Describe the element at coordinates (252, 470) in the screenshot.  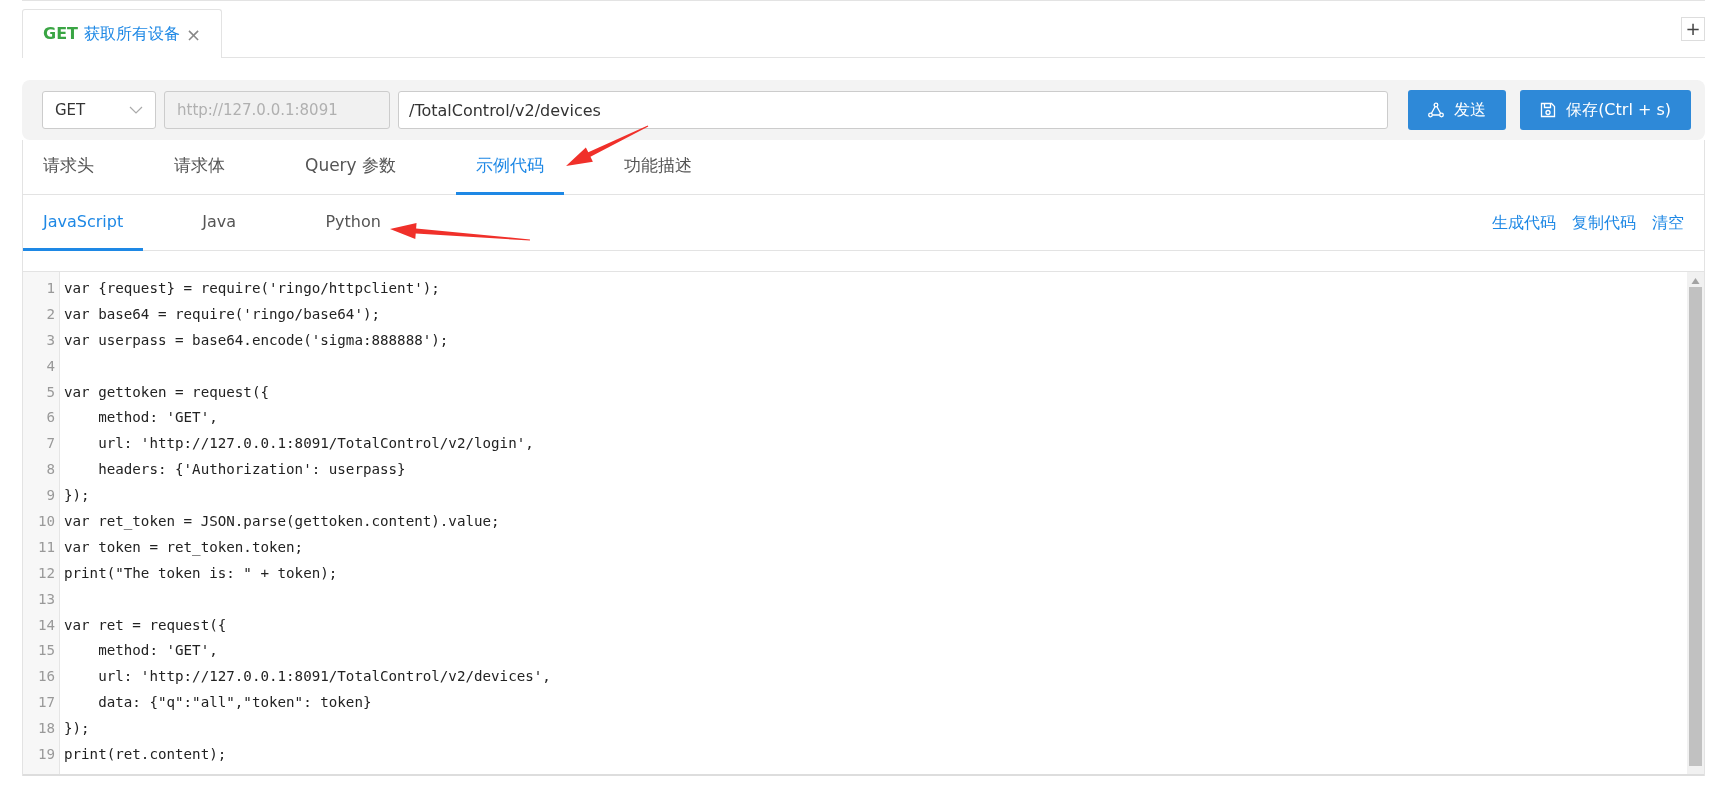
I see `code-line: headers: {'Authorization': userpass}` at that location.